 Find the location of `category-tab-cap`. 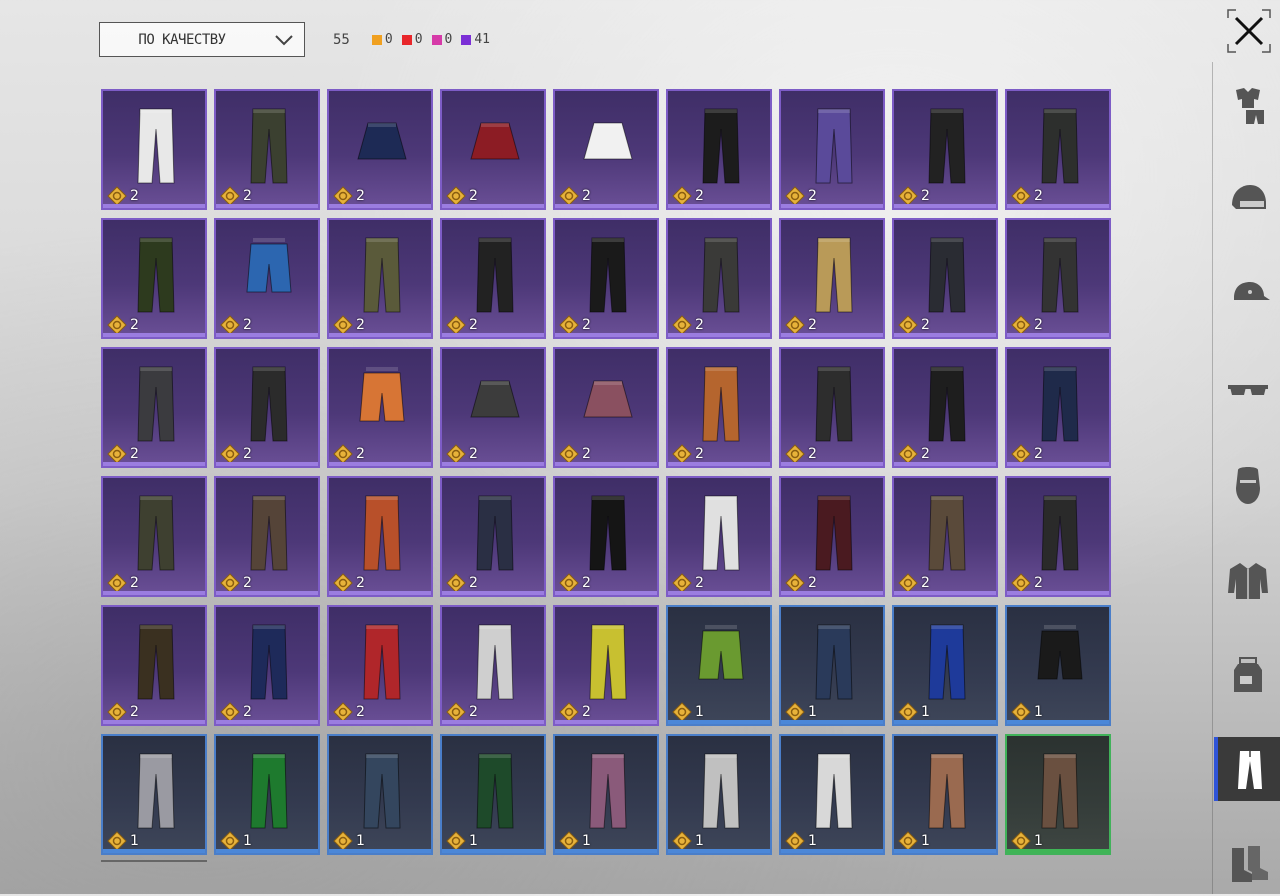

category-tab-cap is located at coordinates (1247, 294).